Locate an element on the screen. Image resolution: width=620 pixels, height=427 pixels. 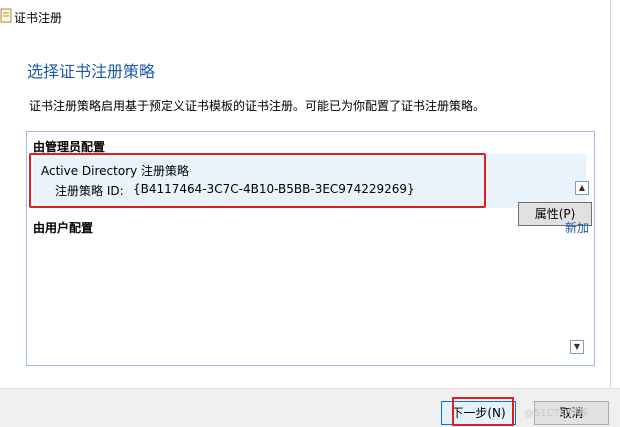
chevron-up-icon: ▲ is located at coordinates (582, 187).